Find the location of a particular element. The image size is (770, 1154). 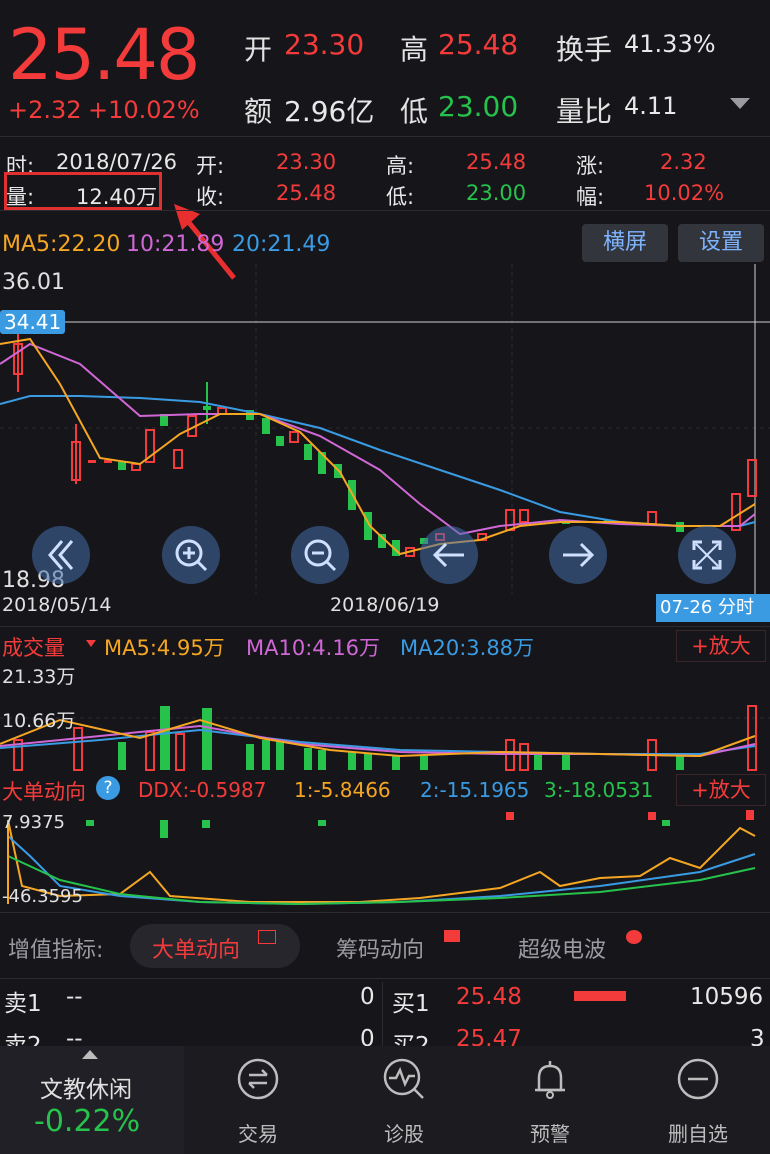

crosshair-price-tag: 34.41 is located at coordinates (33, 322).